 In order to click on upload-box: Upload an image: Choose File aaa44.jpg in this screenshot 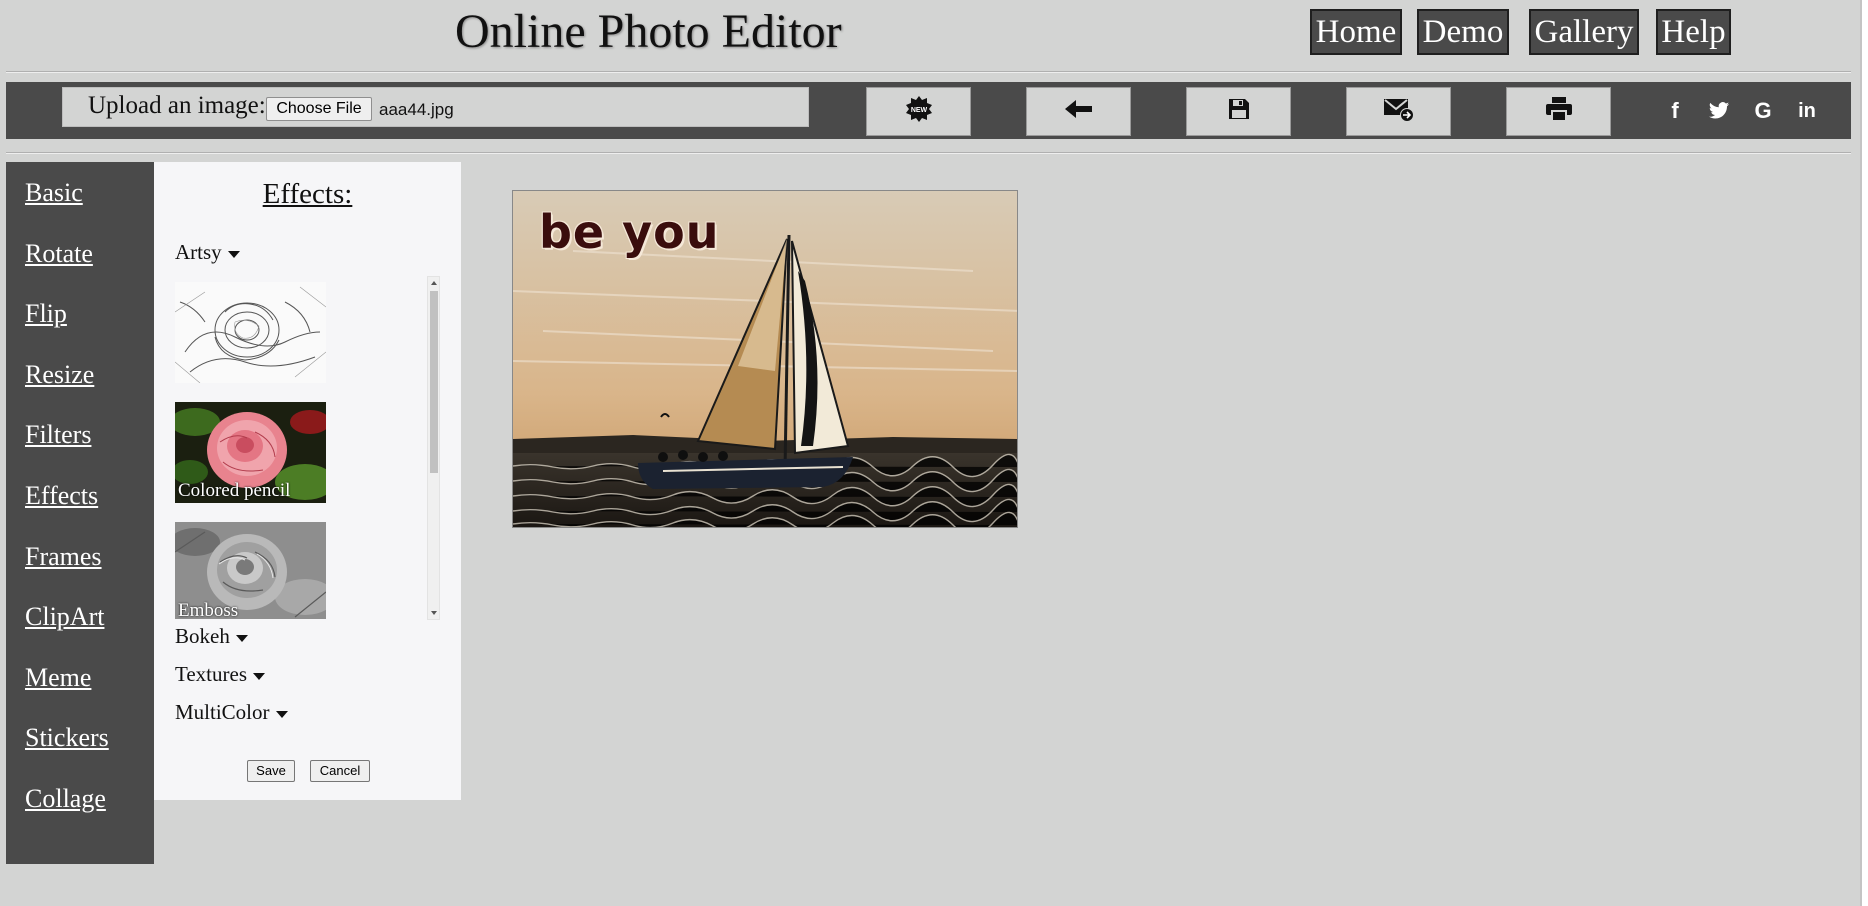, I will do `click(435, 107)`.